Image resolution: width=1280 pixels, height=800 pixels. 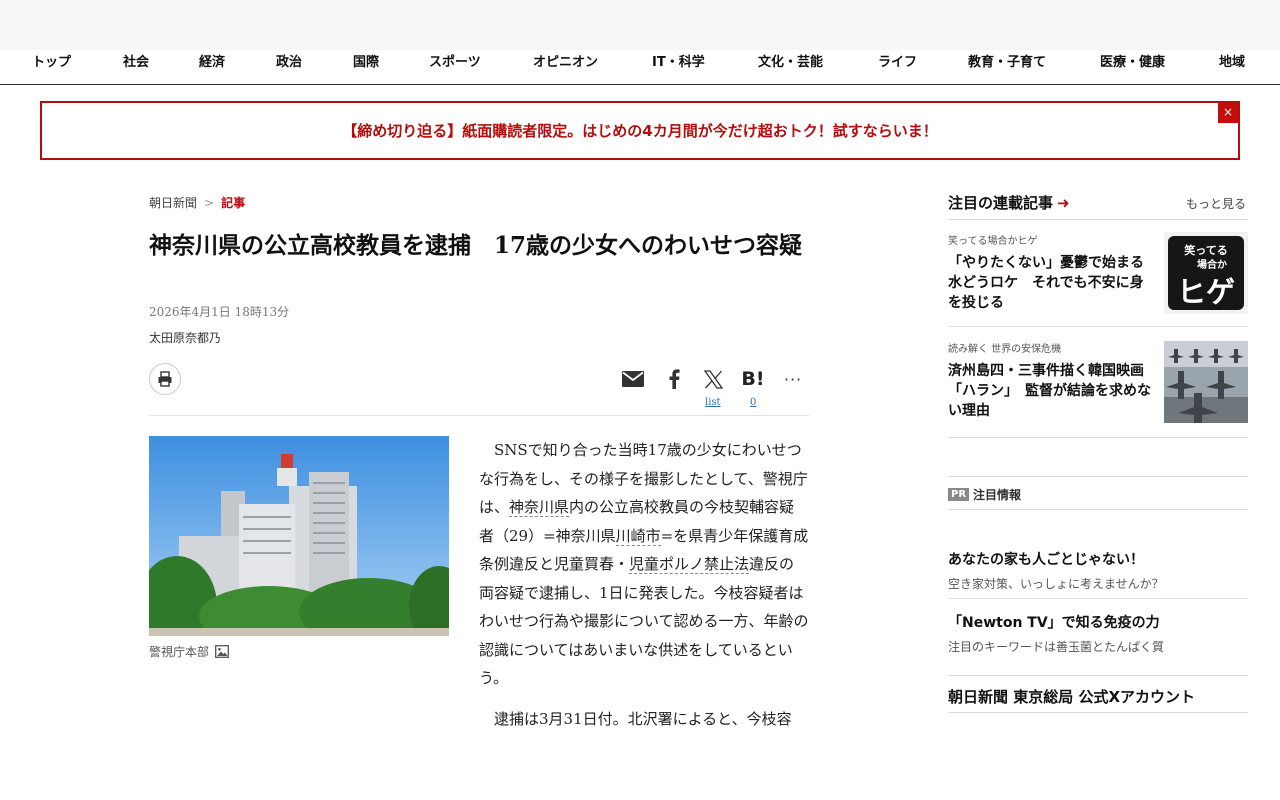 What do you see at coordinates (643, 718) in the screenshot?
I see `article-paragraph: 逮捕は3月31日付。北沢署によると、今枝容` at bounding box center [643, 718].